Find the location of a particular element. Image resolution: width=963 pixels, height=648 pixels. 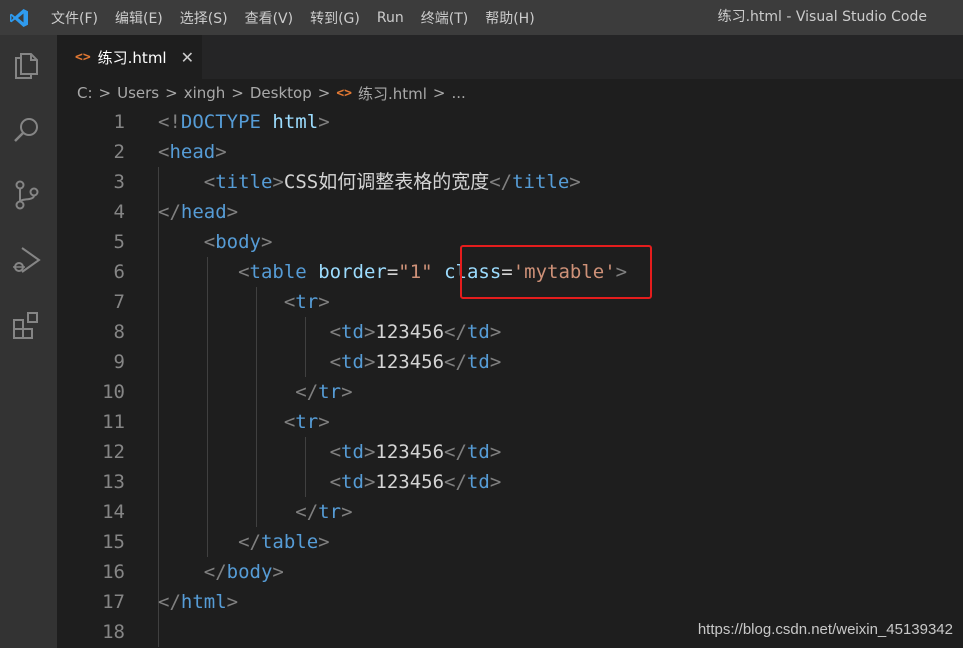

tab-practice-html: <> 练习.html ✕ is located at coordinates (129, 57).